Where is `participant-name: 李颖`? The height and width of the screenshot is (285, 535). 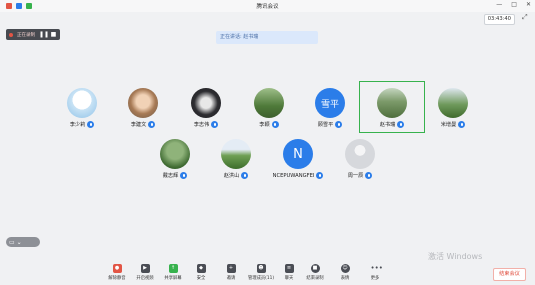
participant-name: 李颖 is located at coordinates (264, 125).